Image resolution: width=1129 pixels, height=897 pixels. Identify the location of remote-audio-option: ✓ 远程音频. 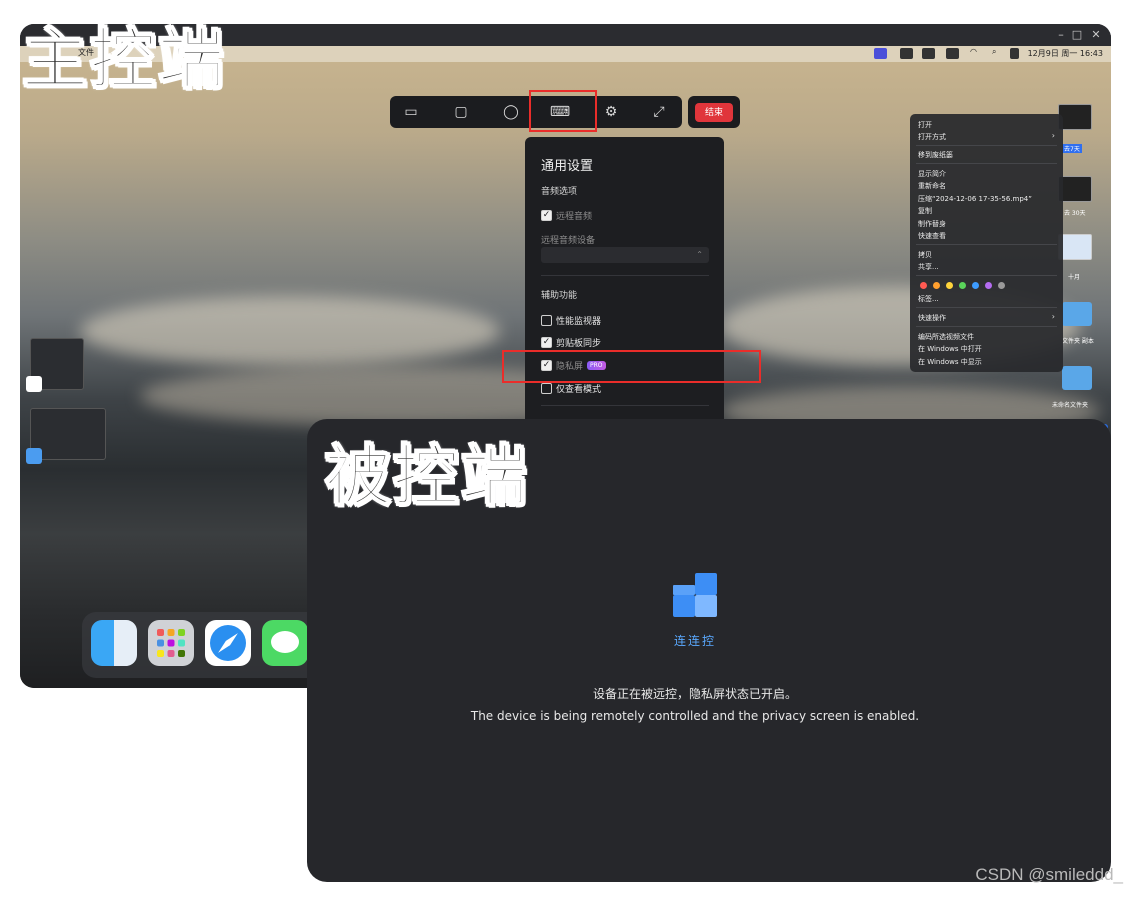
(566, 215).